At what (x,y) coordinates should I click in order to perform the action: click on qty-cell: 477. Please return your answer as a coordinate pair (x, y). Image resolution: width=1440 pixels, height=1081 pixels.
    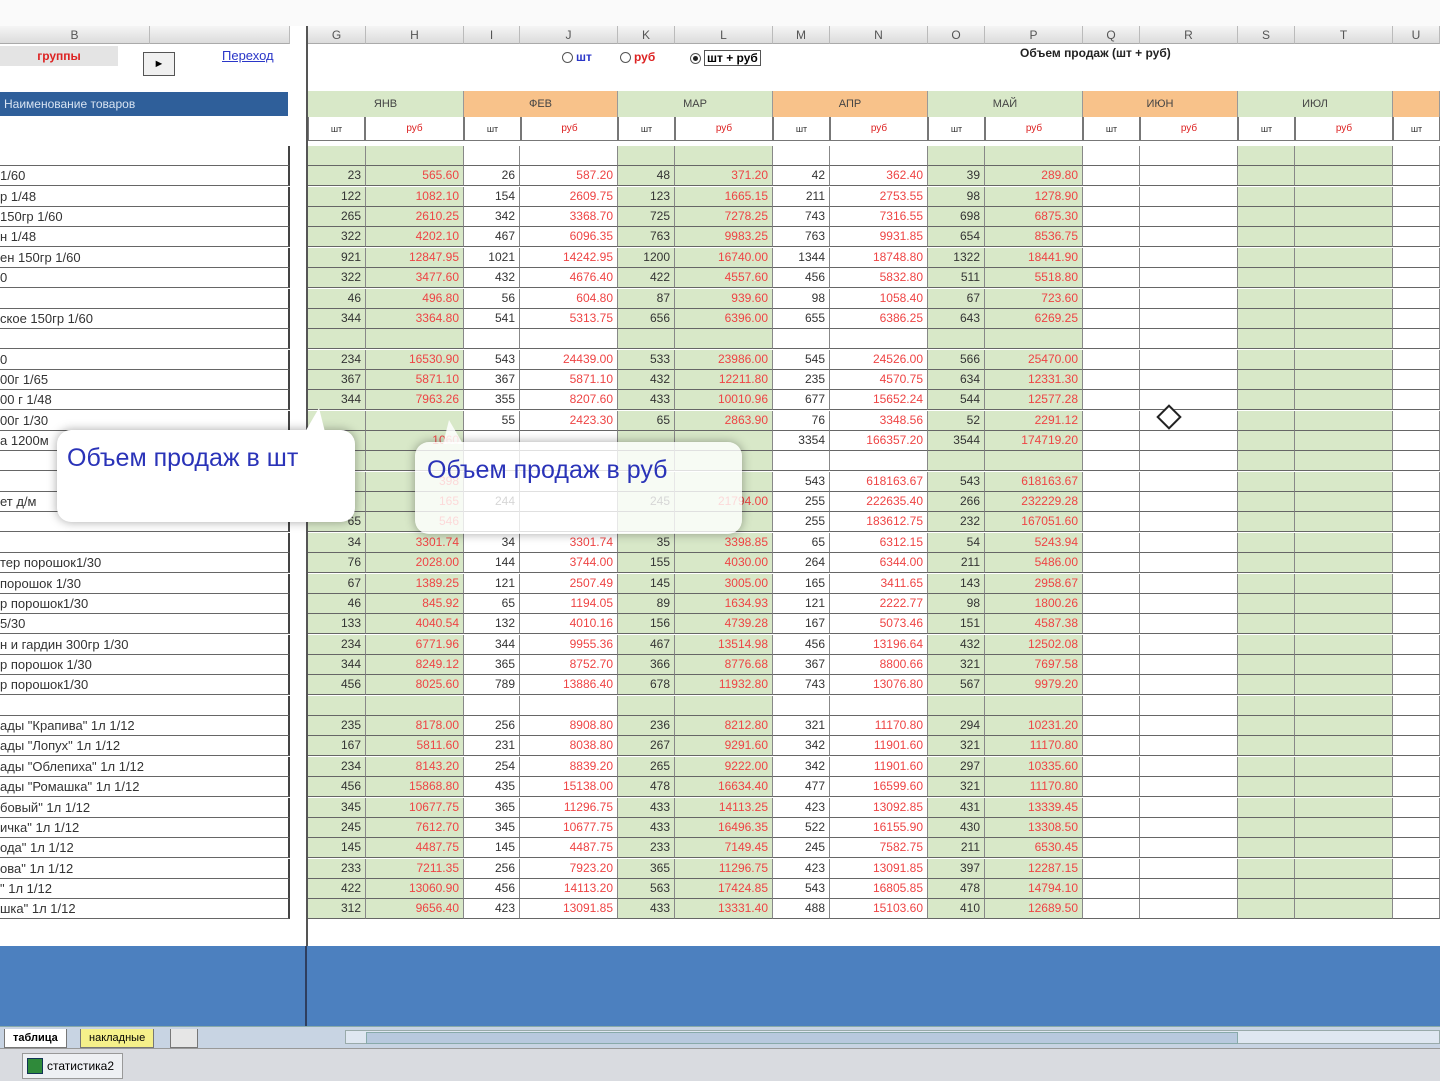
    Looking at the image, I should click on (801, 787).